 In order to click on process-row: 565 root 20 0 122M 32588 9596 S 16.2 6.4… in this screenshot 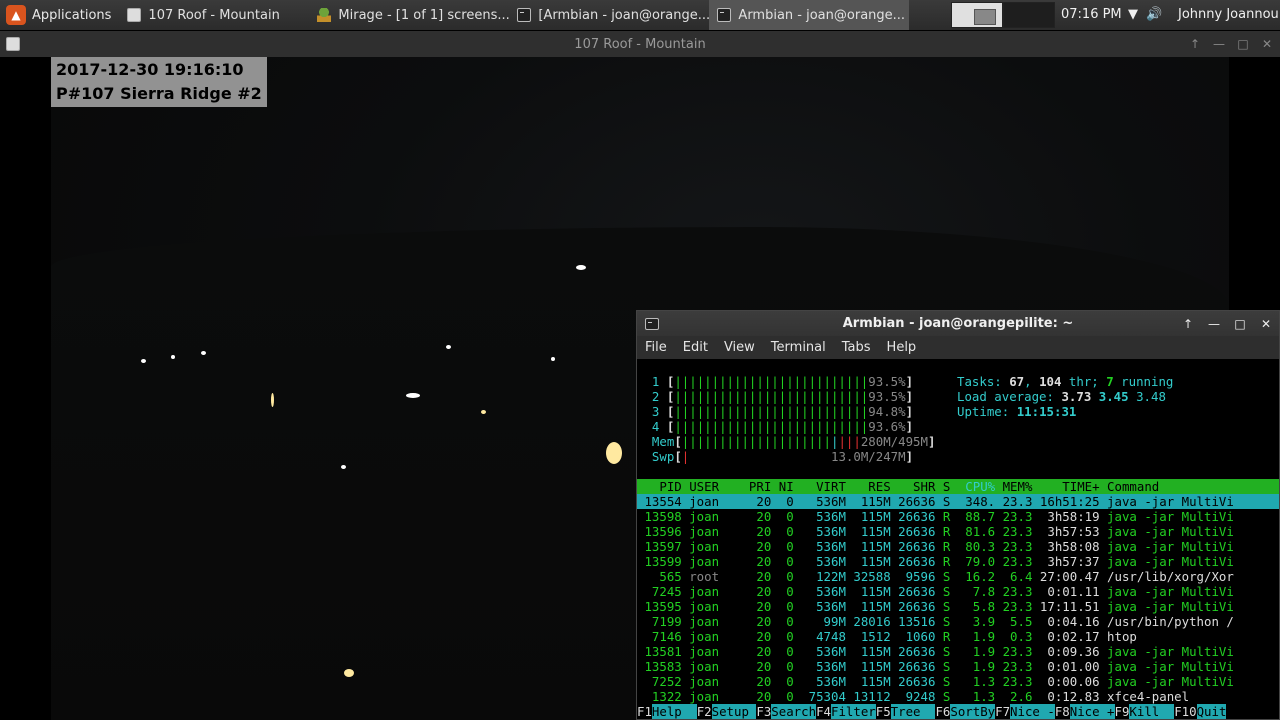, I will do `click(958, 576)`.